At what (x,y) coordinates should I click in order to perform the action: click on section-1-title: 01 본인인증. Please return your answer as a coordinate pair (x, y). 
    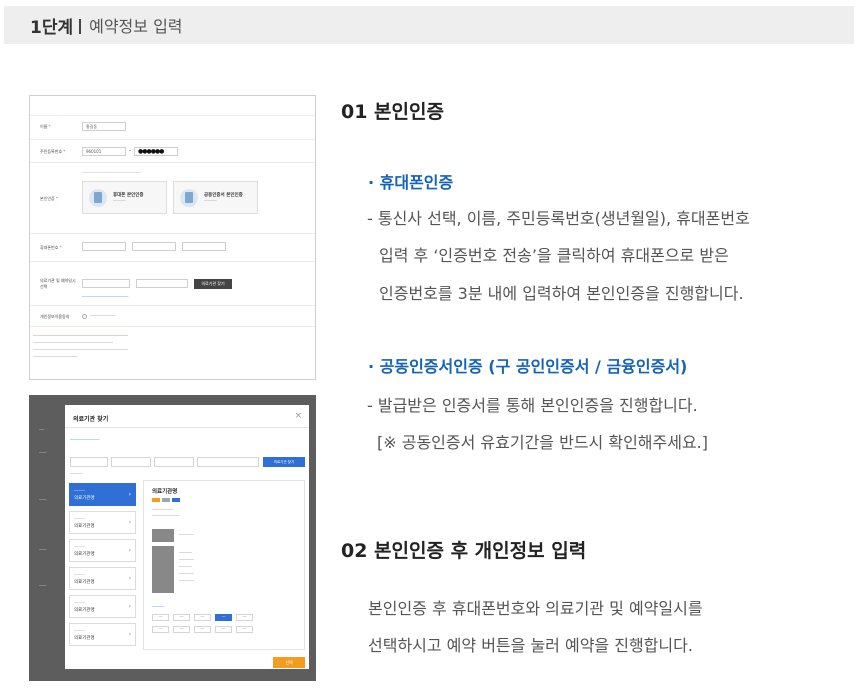
    Looking at the image, I should click on (392, 112).